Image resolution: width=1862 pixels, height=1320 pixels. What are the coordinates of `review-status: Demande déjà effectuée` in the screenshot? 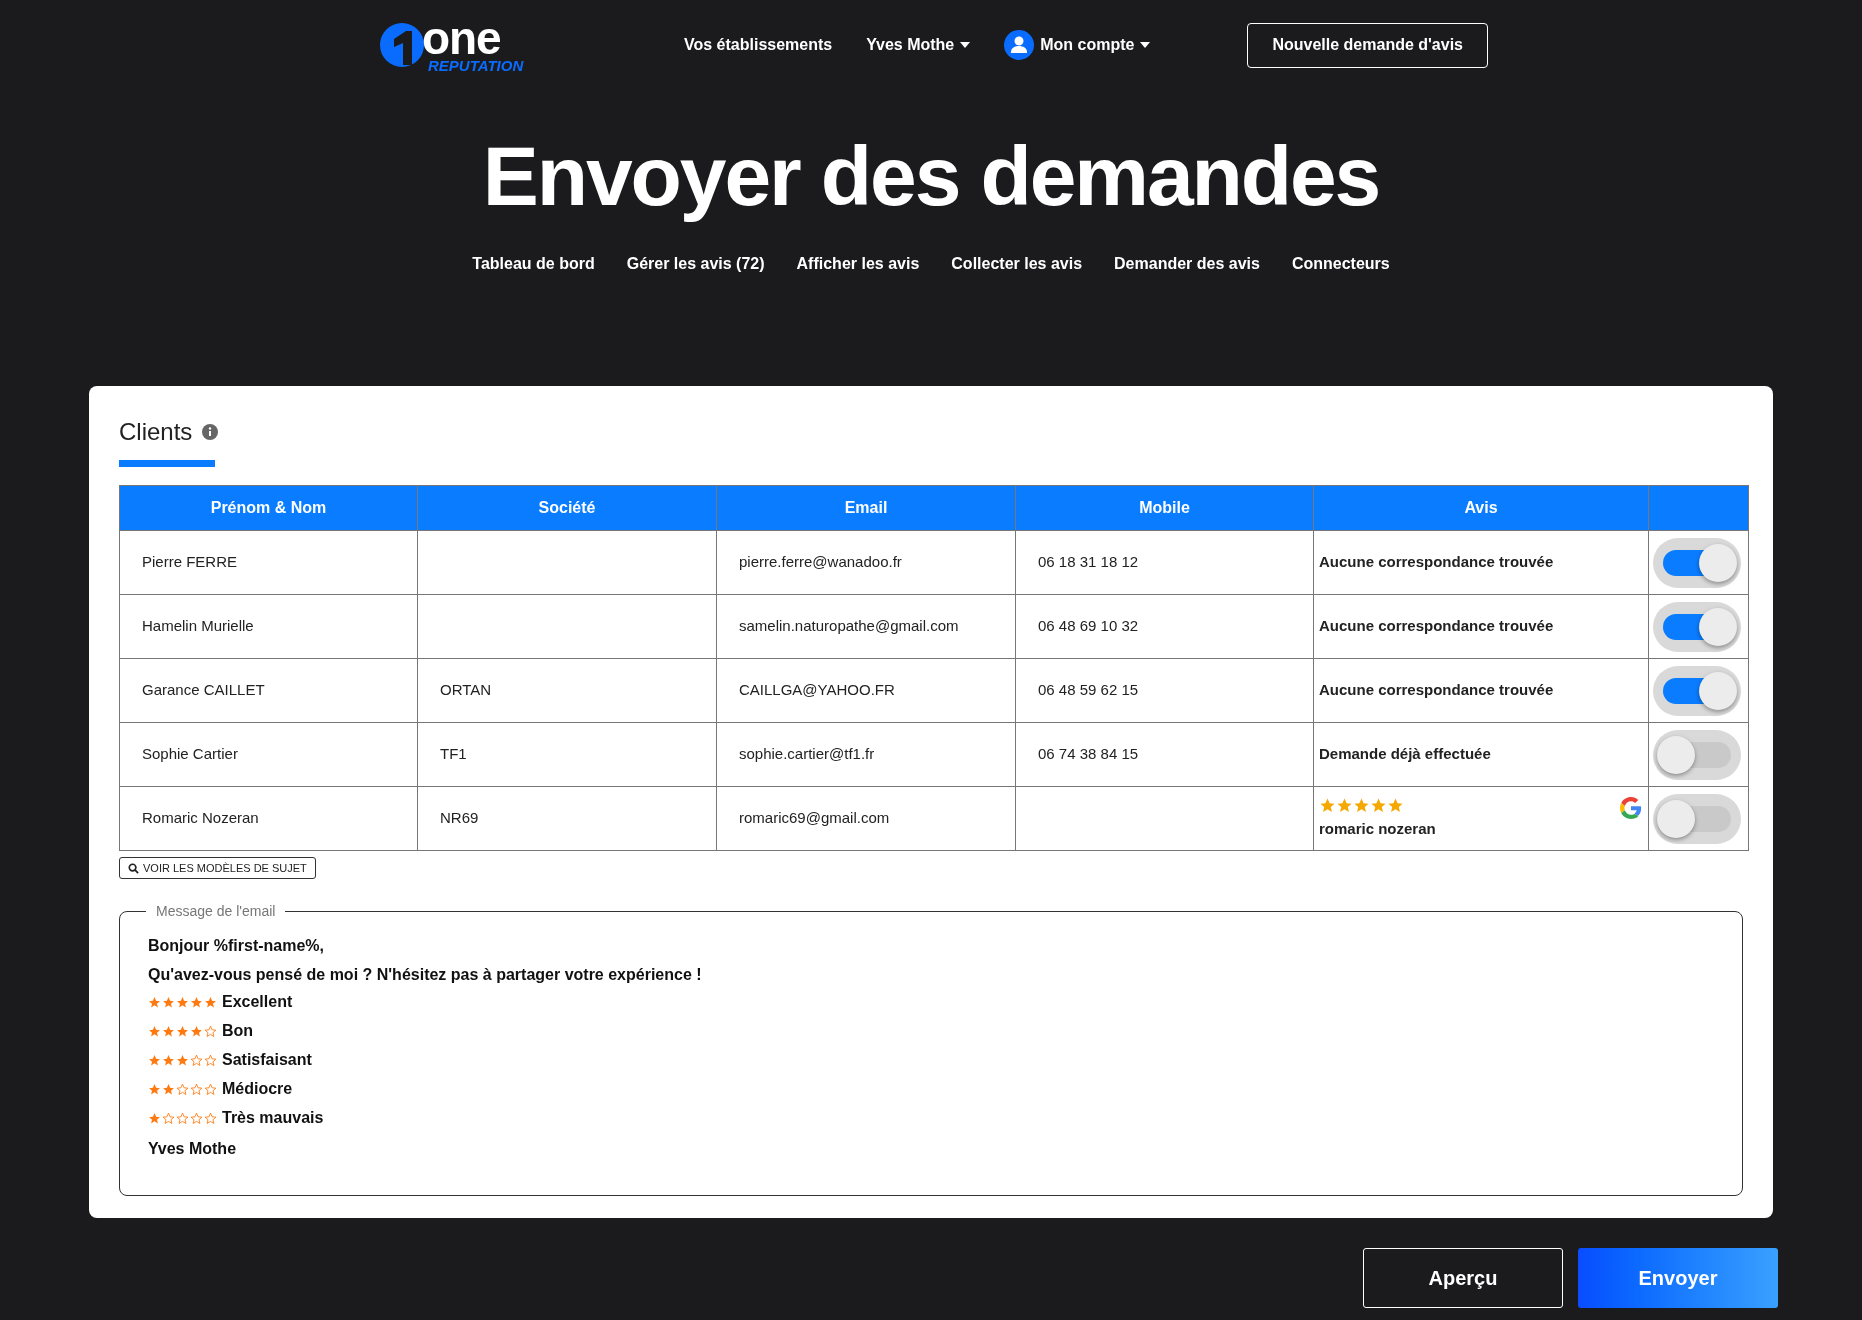 It's located at (1405, 754).